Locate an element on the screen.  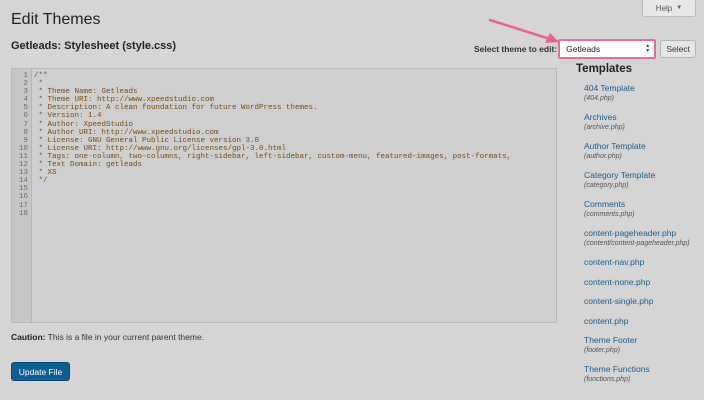
code-line: * Author: XpeedStudio is located at coordinates (84, 124).